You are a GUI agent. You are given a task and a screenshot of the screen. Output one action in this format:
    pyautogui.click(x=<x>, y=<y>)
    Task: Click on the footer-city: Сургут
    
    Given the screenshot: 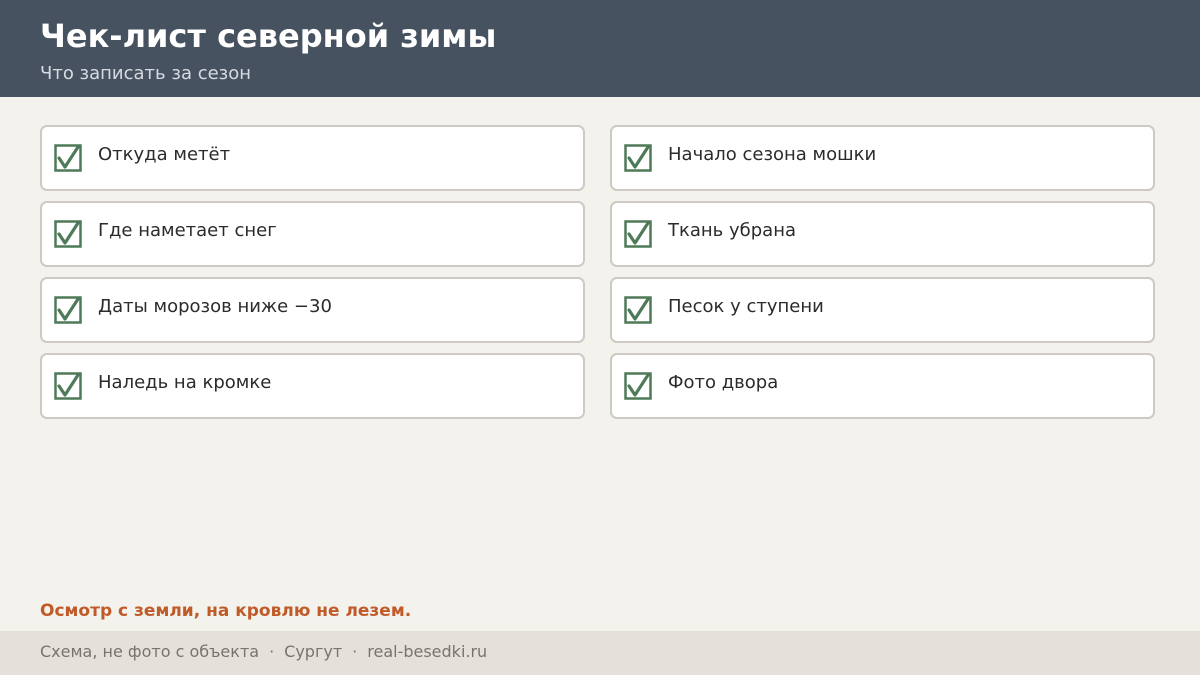 What is the action you would take?
    pyautogui.click(x=313, y=651)
    